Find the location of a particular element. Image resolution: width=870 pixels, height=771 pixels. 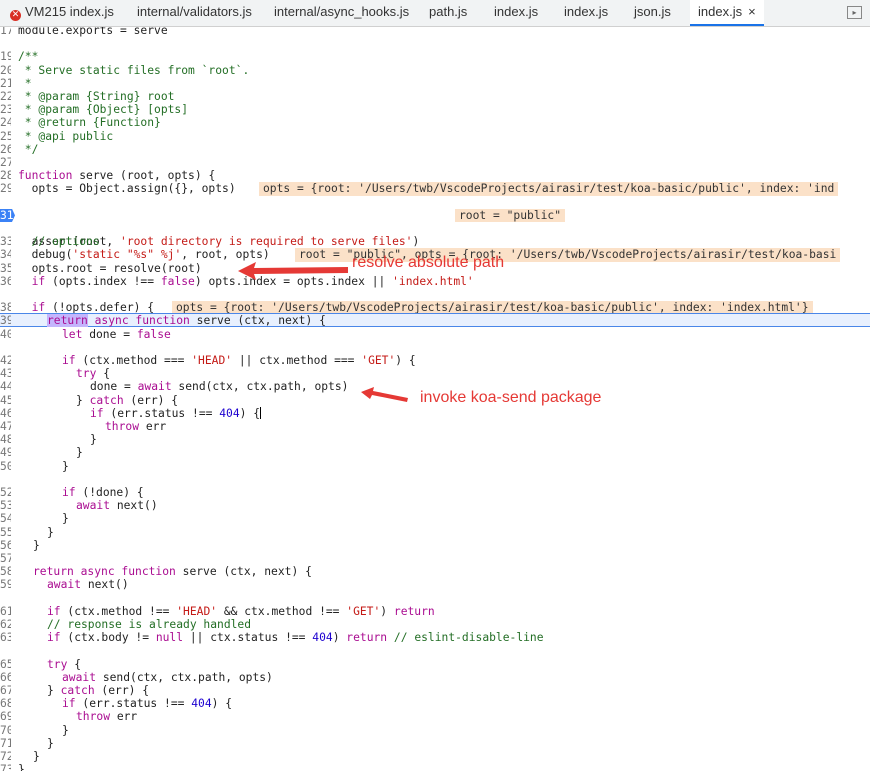

tab-vm215-index: ✕ VM215 index.js is located at coordinates (62, 13).